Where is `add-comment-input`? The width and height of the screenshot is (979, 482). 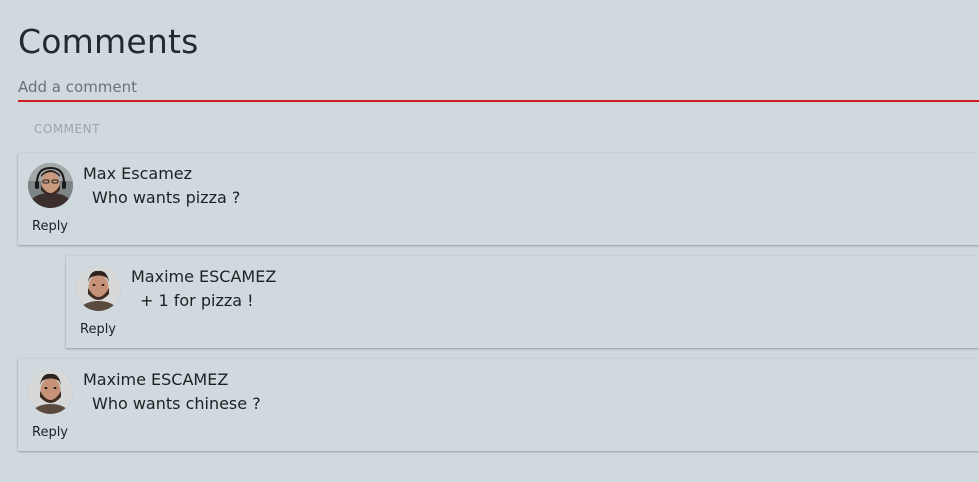
add-comment-input is located at coordinates (498, 88).